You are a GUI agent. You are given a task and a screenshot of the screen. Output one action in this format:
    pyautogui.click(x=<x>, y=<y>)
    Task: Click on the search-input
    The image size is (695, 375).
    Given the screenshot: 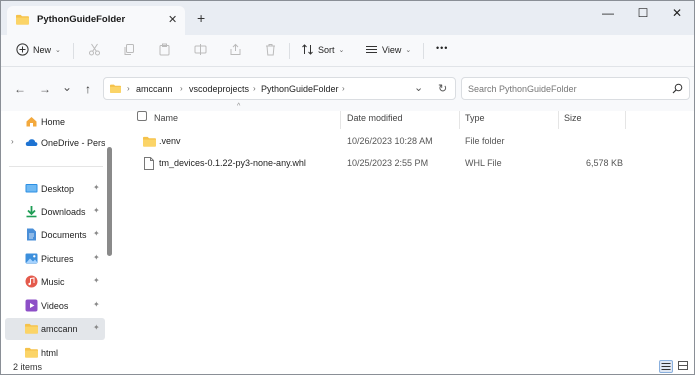 What is the action you would take?
    pyautogui.click(x=563, y=89)
    